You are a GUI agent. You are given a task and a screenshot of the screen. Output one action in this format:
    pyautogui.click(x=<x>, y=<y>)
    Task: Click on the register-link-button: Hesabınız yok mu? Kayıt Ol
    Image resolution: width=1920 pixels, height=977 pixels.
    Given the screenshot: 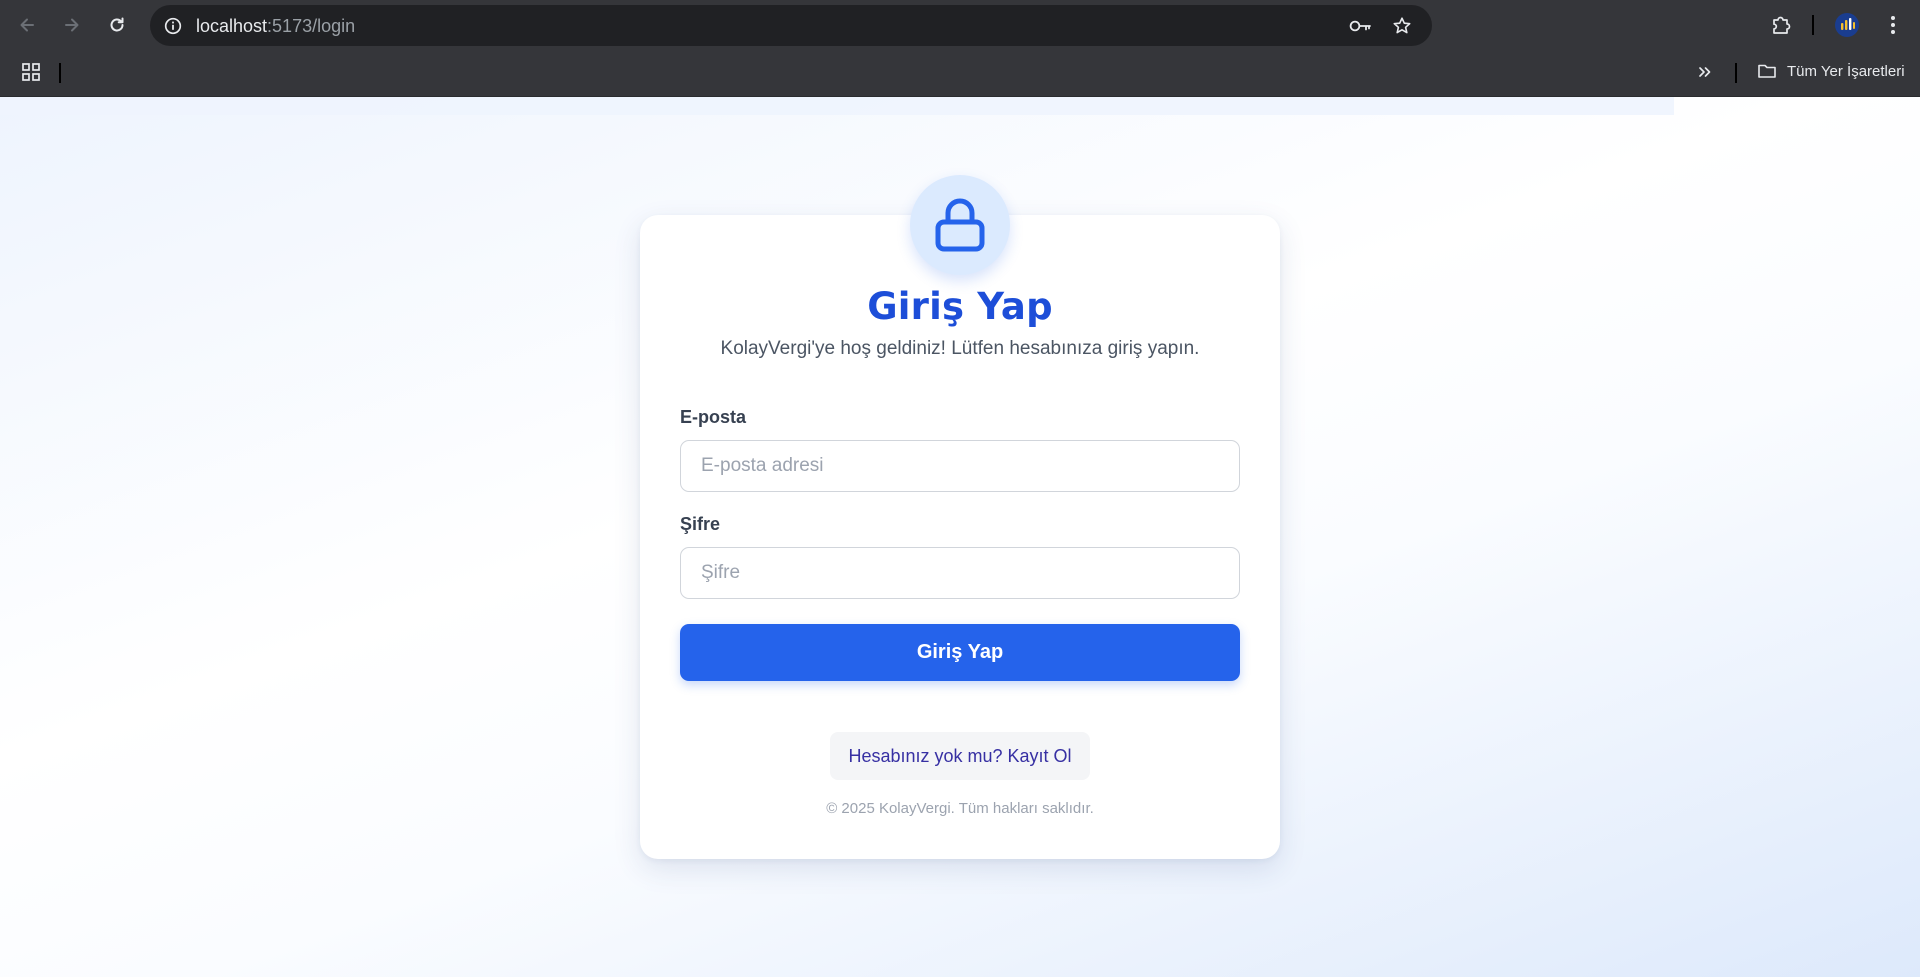 What is the action you would take?
    pyautogui.click(x=960, y=756)
    